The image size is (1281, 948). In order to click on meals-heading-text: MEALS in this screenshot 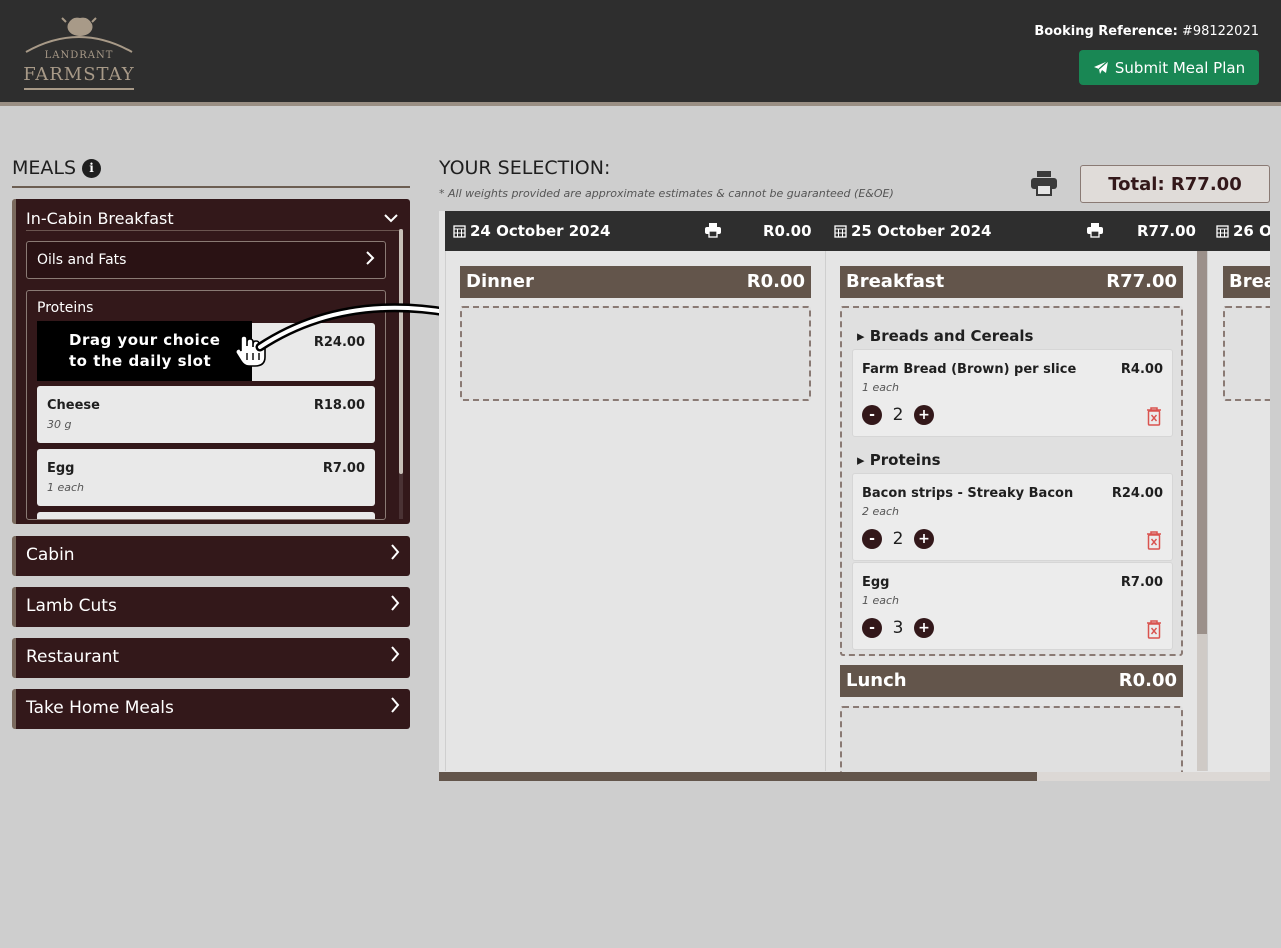, I will do `click(44, 168)`.